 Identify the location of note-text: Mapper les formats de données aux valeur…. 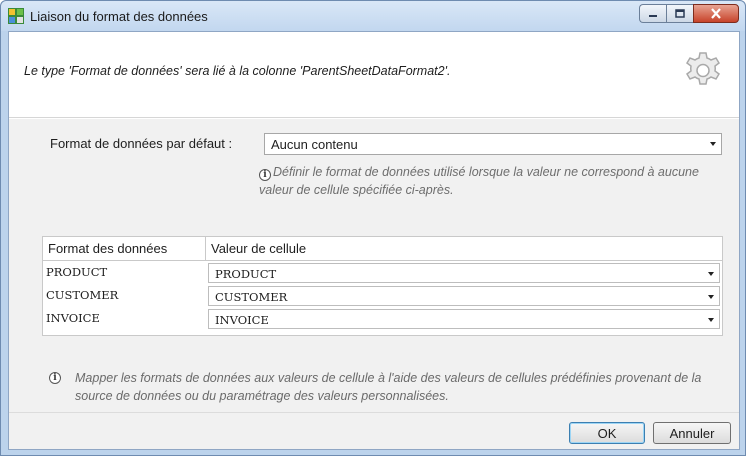
(388, 387).